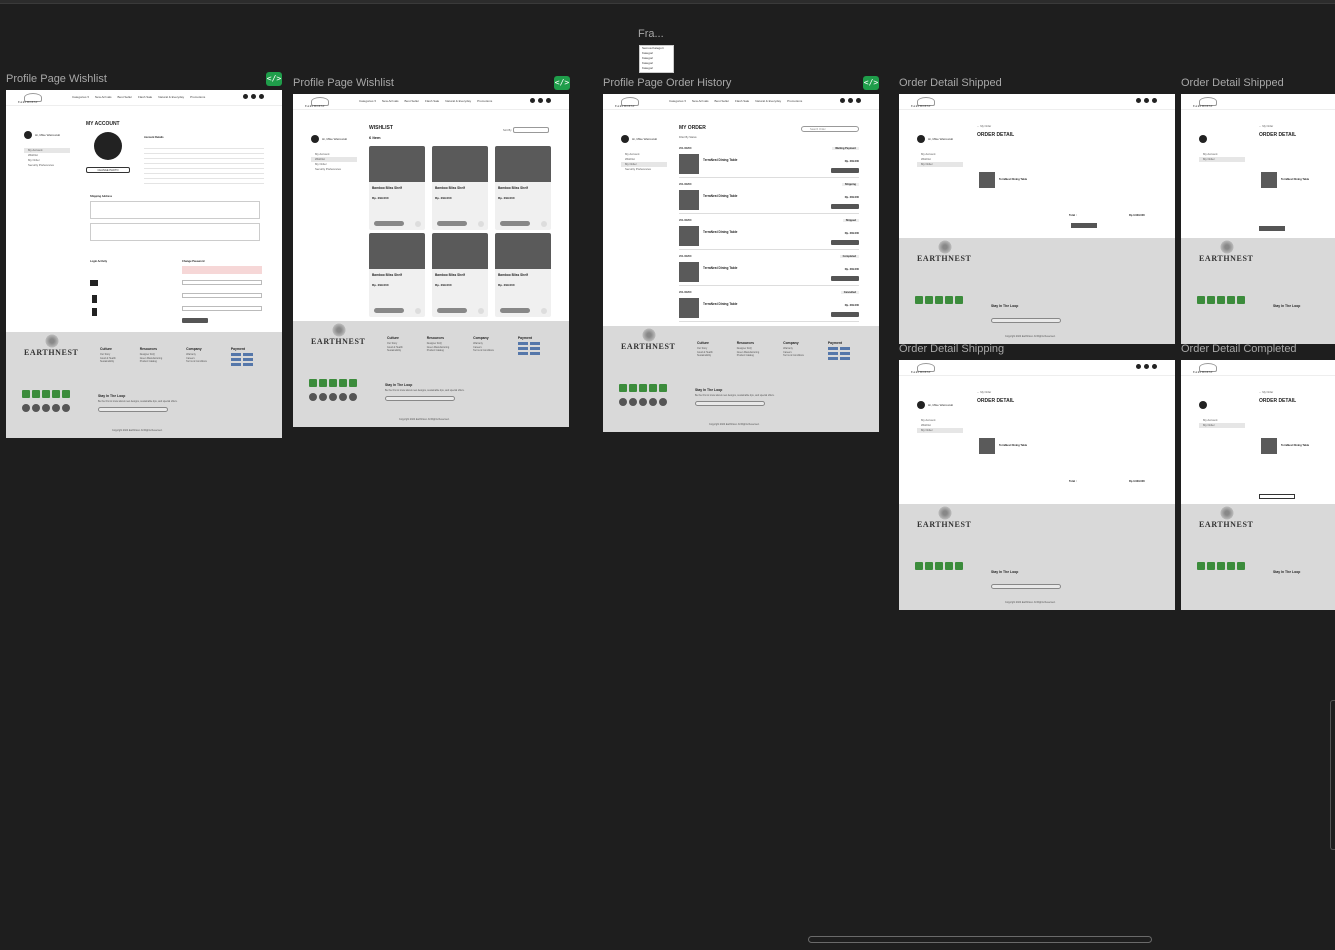  I want to click on address-card, so click(175, 210).